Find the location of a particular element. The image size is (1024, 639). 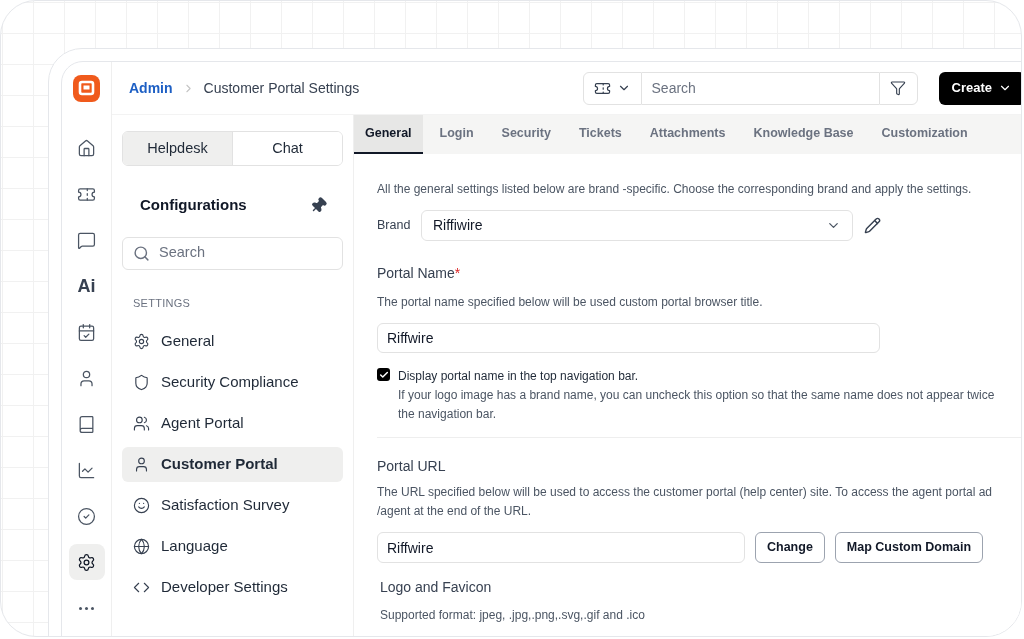

field-hint: The portal name specified below will be used custom portal browser title. is located at coordinates (570, 302).